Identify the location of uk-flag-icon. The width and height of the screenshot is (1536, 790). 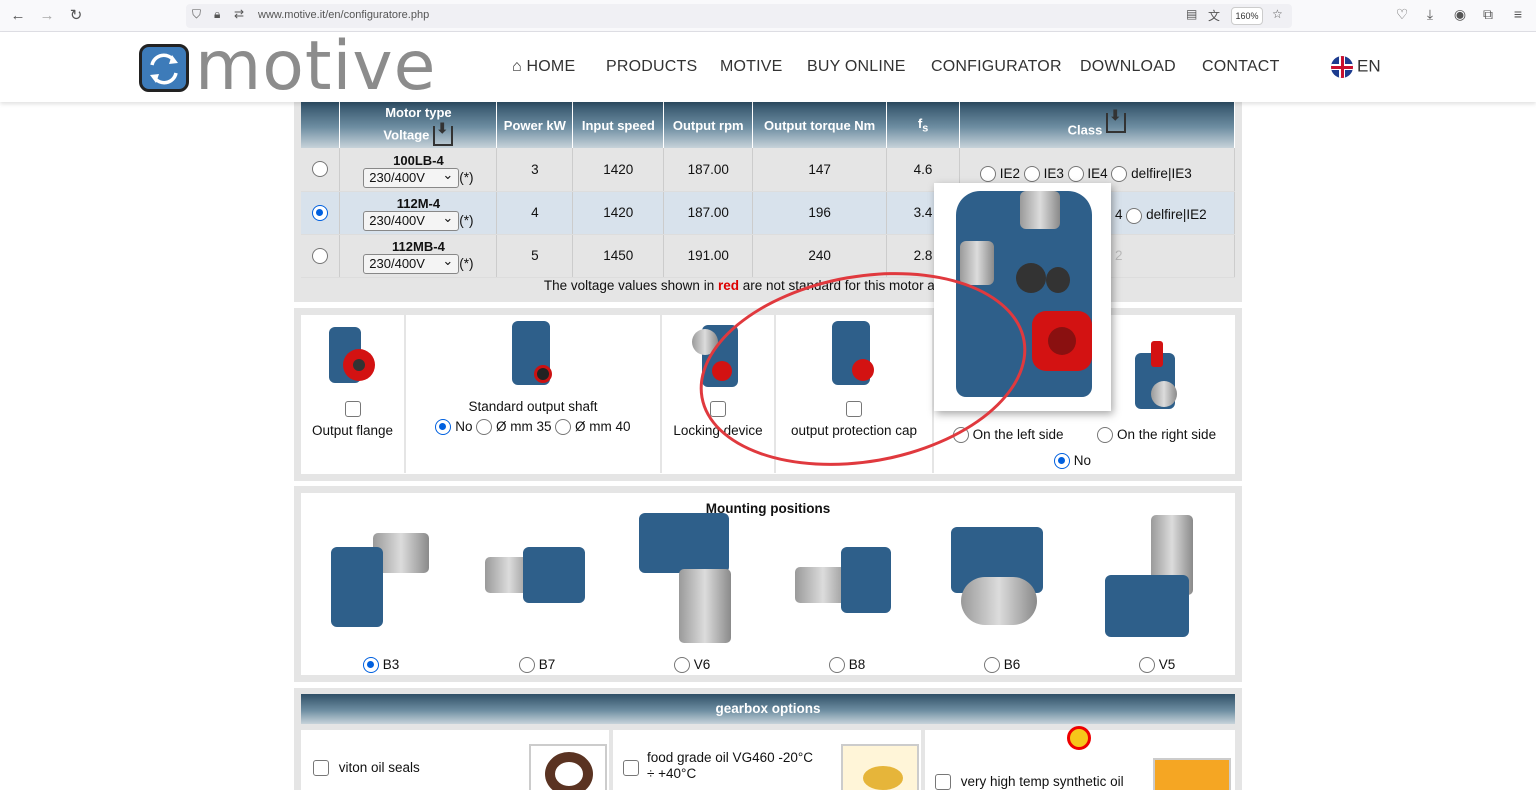
(1342, 67).